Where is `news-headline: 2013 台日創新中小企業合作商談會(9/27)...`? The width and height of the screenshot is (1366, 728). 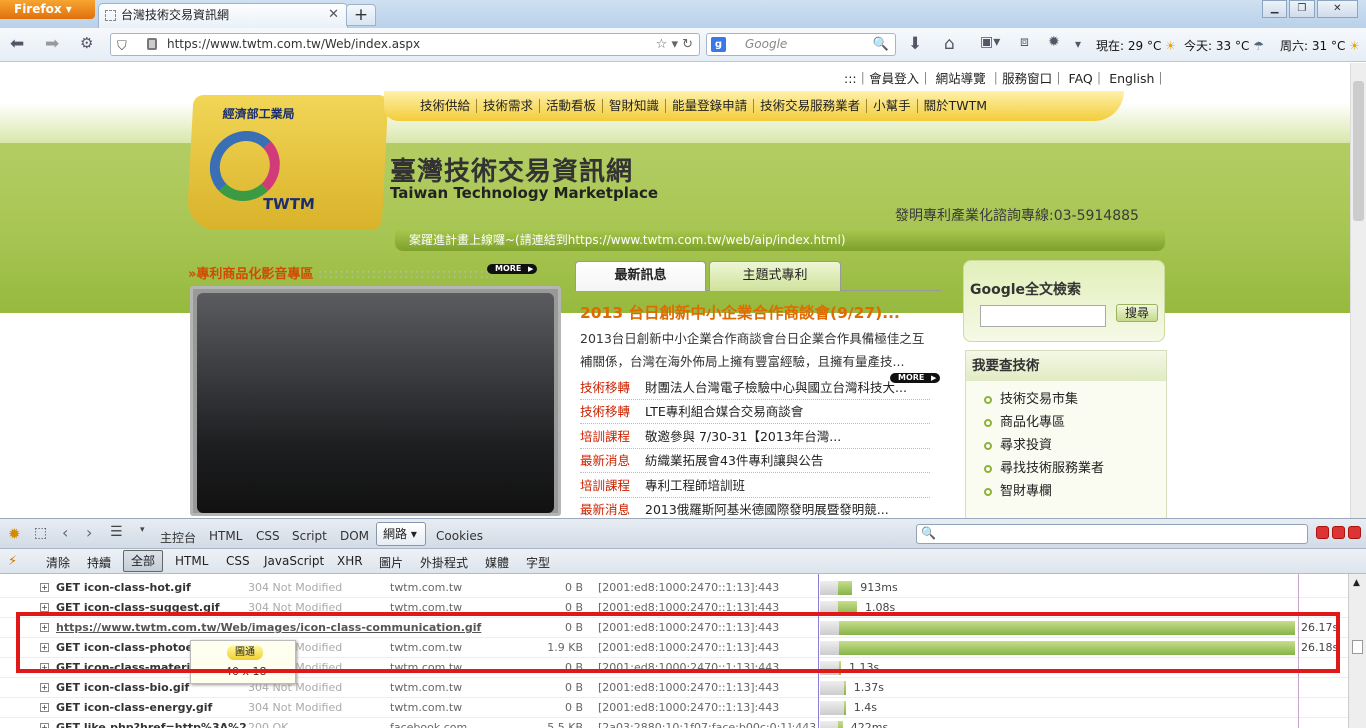
news-headline: 2013 台日創新中小企業合作商談會(9/27)... is located at coordinates (740, 312).